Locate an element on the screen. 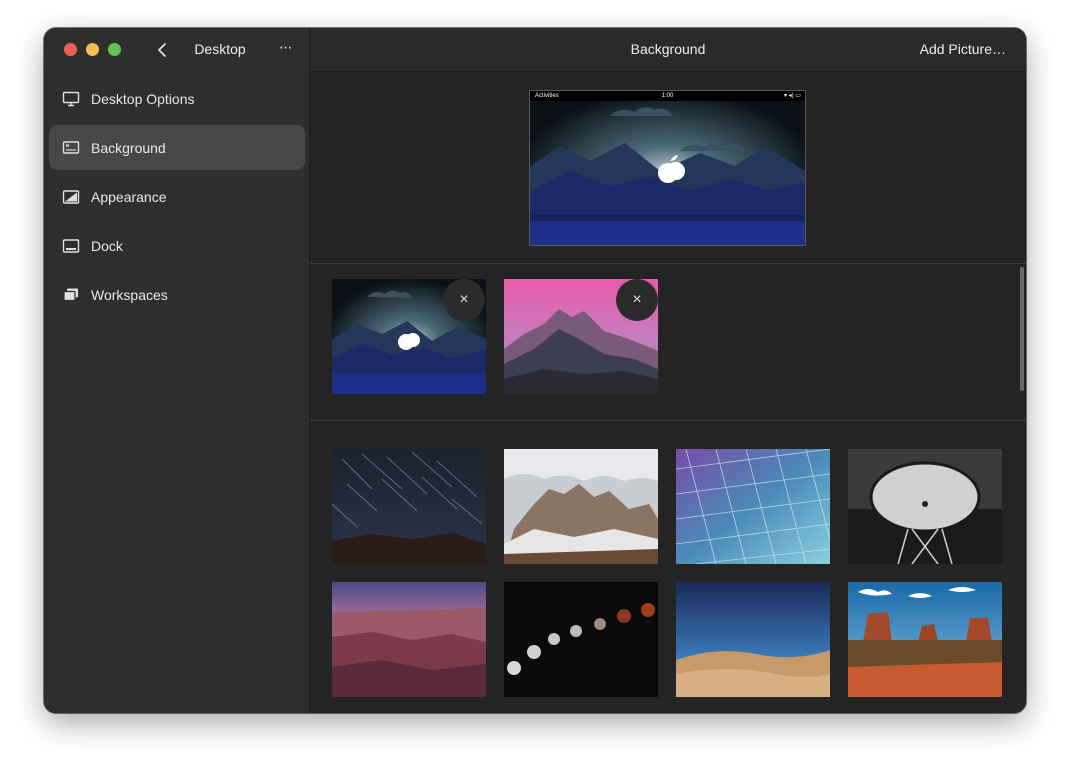 The image size is (1070, 773). sidebar-item-desktop-options: Desktop Options is located at coordinates (177, 98).